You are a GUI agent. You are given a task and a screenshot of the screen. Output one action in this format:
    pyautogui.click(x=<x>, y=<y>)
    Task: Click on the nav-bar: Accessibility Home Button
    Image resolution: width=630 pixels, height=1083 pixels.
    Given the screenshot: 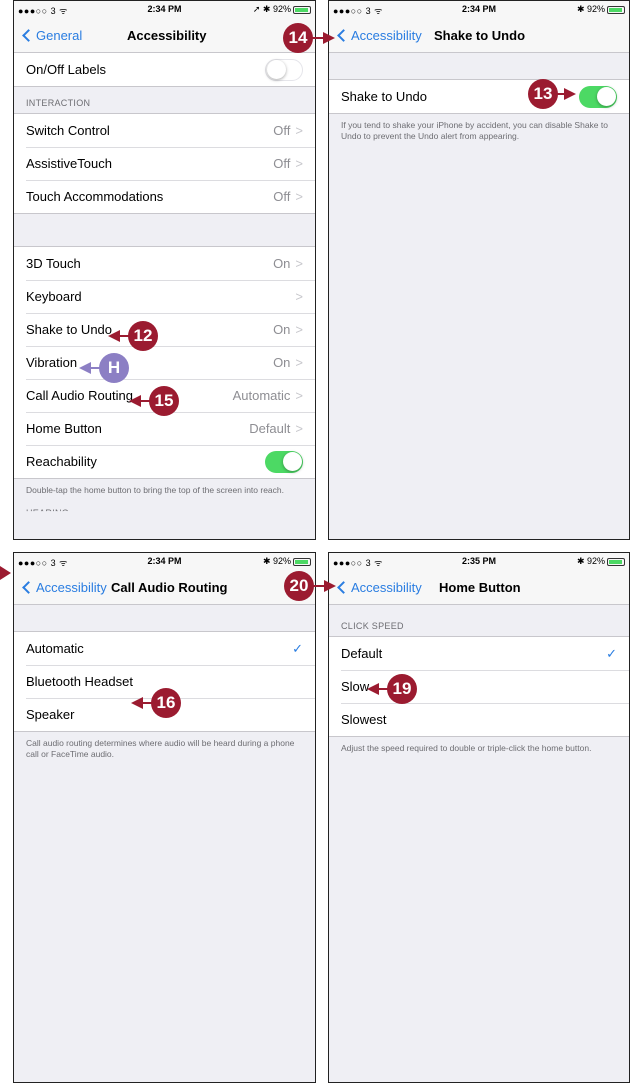 What is the action you would take?
    pyautogui.click(x=479, y=588)
    